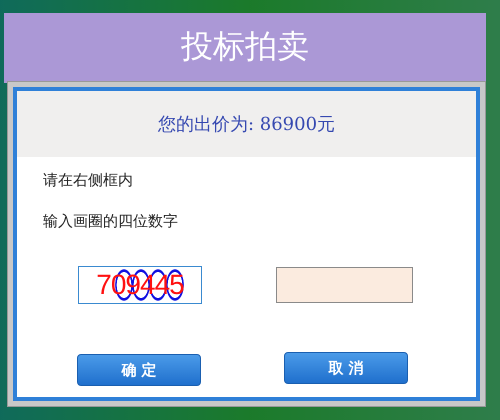  What do you see at coordinates (247, 124) in the screenshot?
I see `price-text: 您的出价为: 86900元` at bounding box center [247, 124].